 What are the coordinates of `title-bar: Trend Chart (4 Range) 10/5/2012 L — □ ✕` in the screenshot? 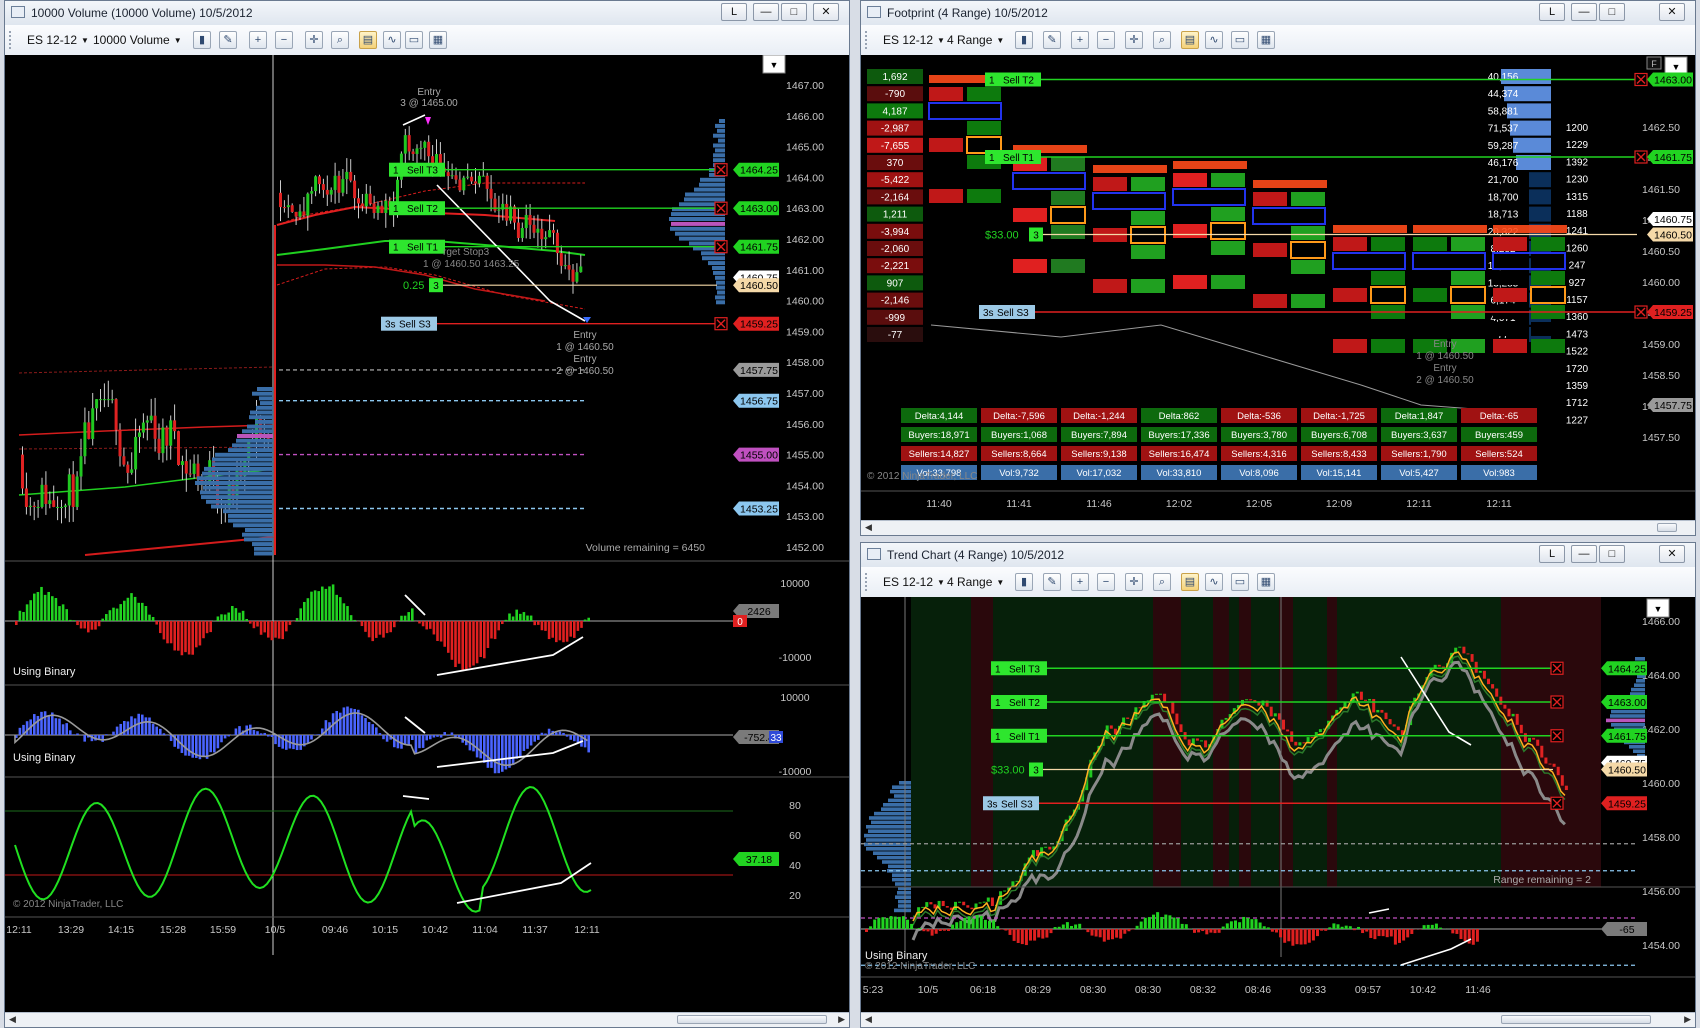 It's located at (1278, 555).